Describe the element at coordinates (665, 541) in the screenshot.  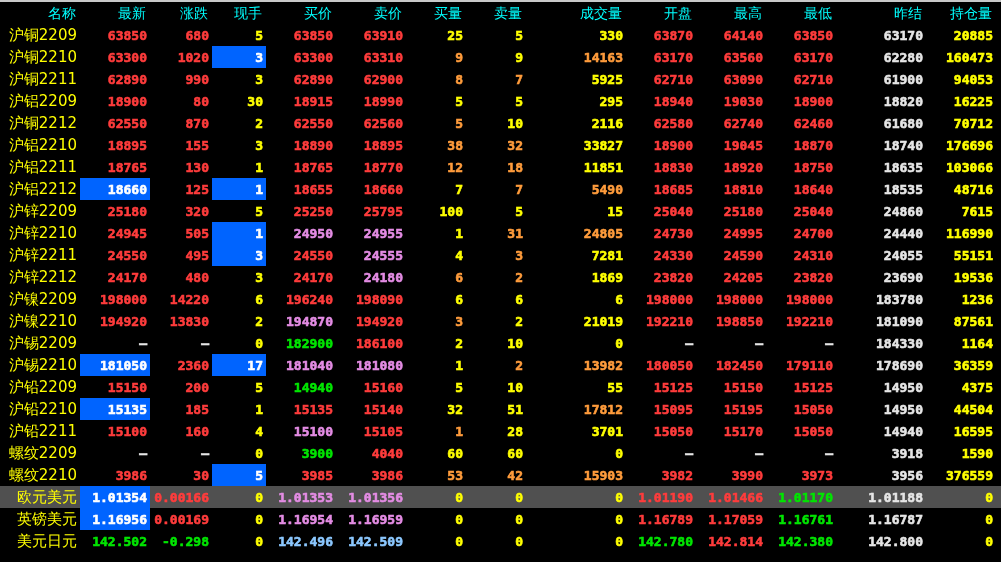
I see `quote-value: 142.780` at that location.